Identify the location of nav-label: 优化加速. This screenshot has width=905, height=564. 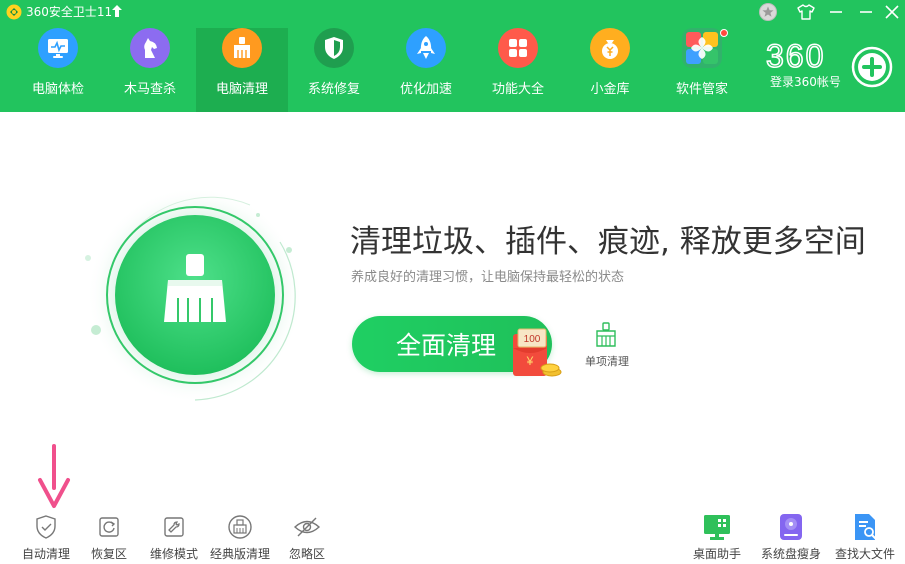
(425, 89).